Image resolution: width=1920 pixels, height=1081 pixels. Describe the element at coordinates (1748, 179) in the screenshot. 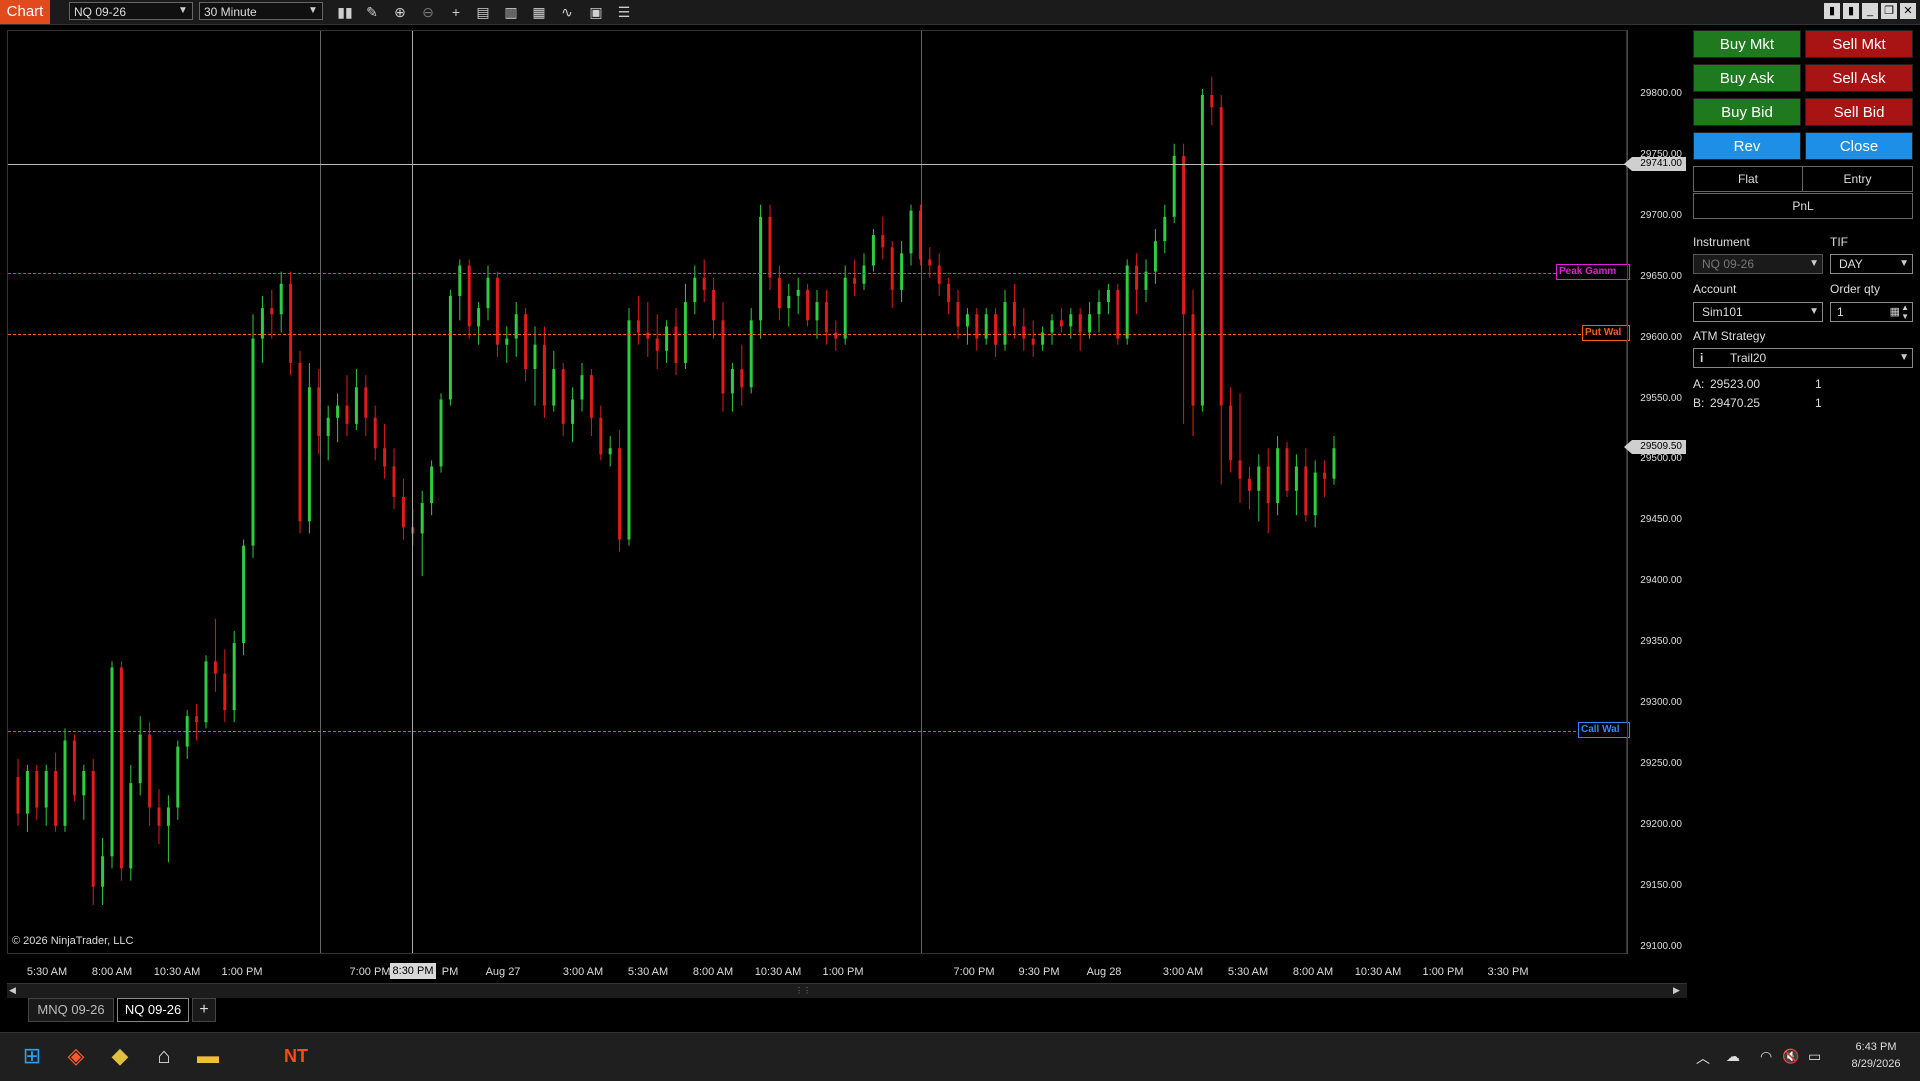

I see `flat-button: Flat` at that location.